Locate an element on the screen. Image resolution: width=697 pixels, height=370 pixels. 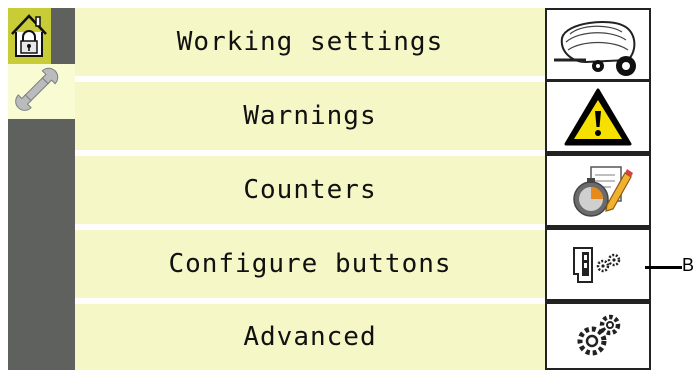
configure-buttons-icon-button is located at coordinates (598, 264).